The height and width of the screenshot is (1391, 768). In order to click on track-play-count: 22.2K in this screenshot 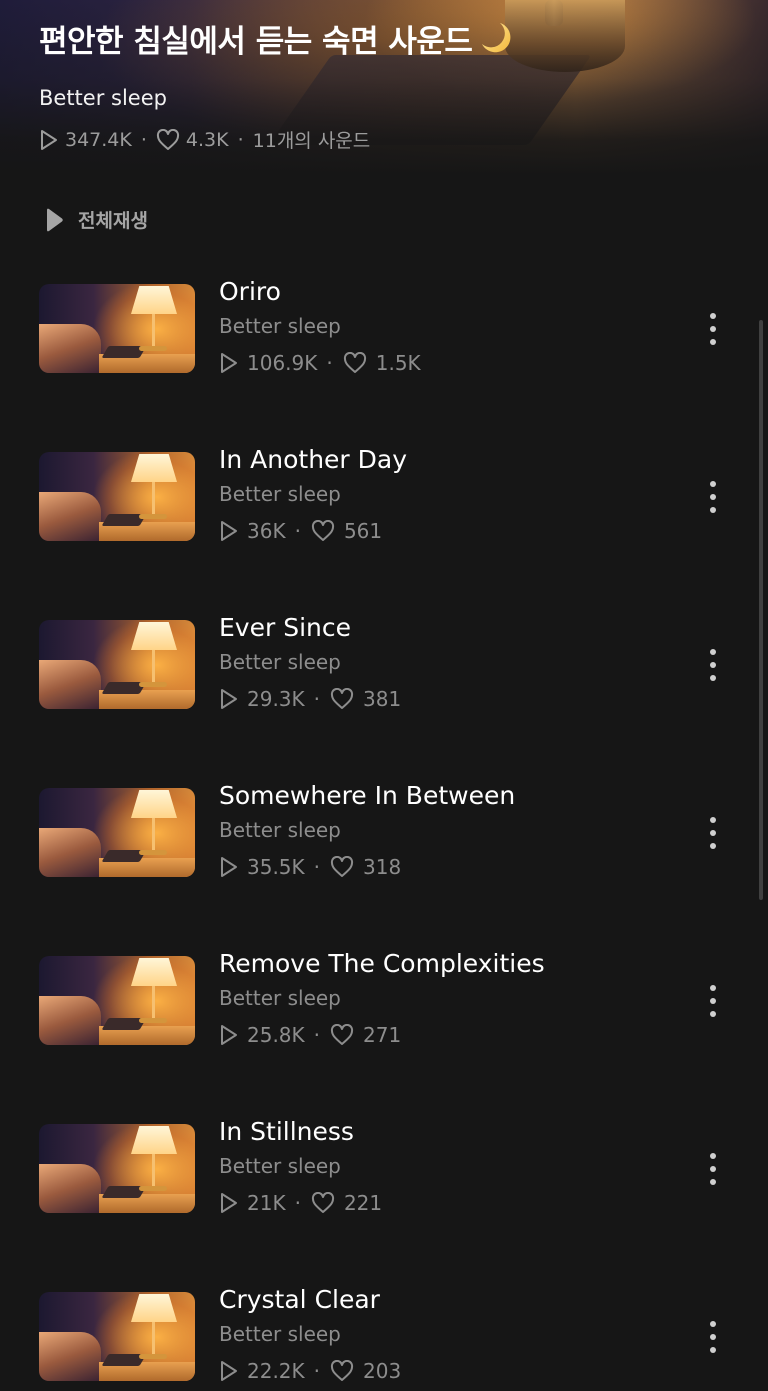, I will do `click(276, 1371)`.